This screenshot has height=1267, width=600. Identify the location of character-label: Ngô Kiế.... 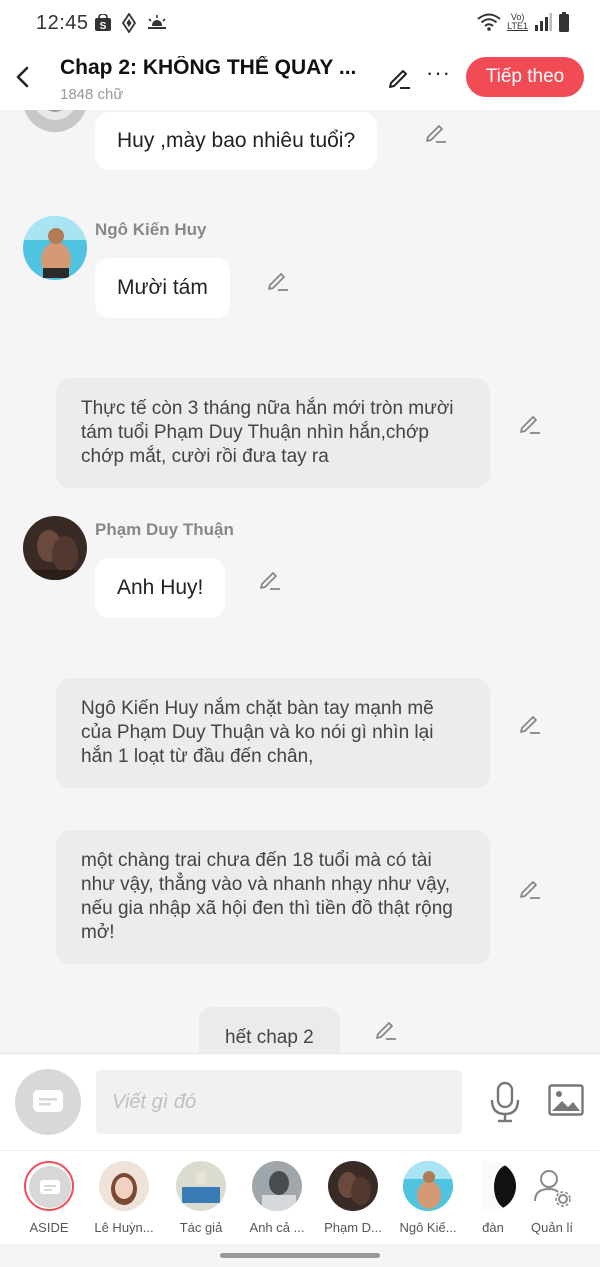
(428, 1227).